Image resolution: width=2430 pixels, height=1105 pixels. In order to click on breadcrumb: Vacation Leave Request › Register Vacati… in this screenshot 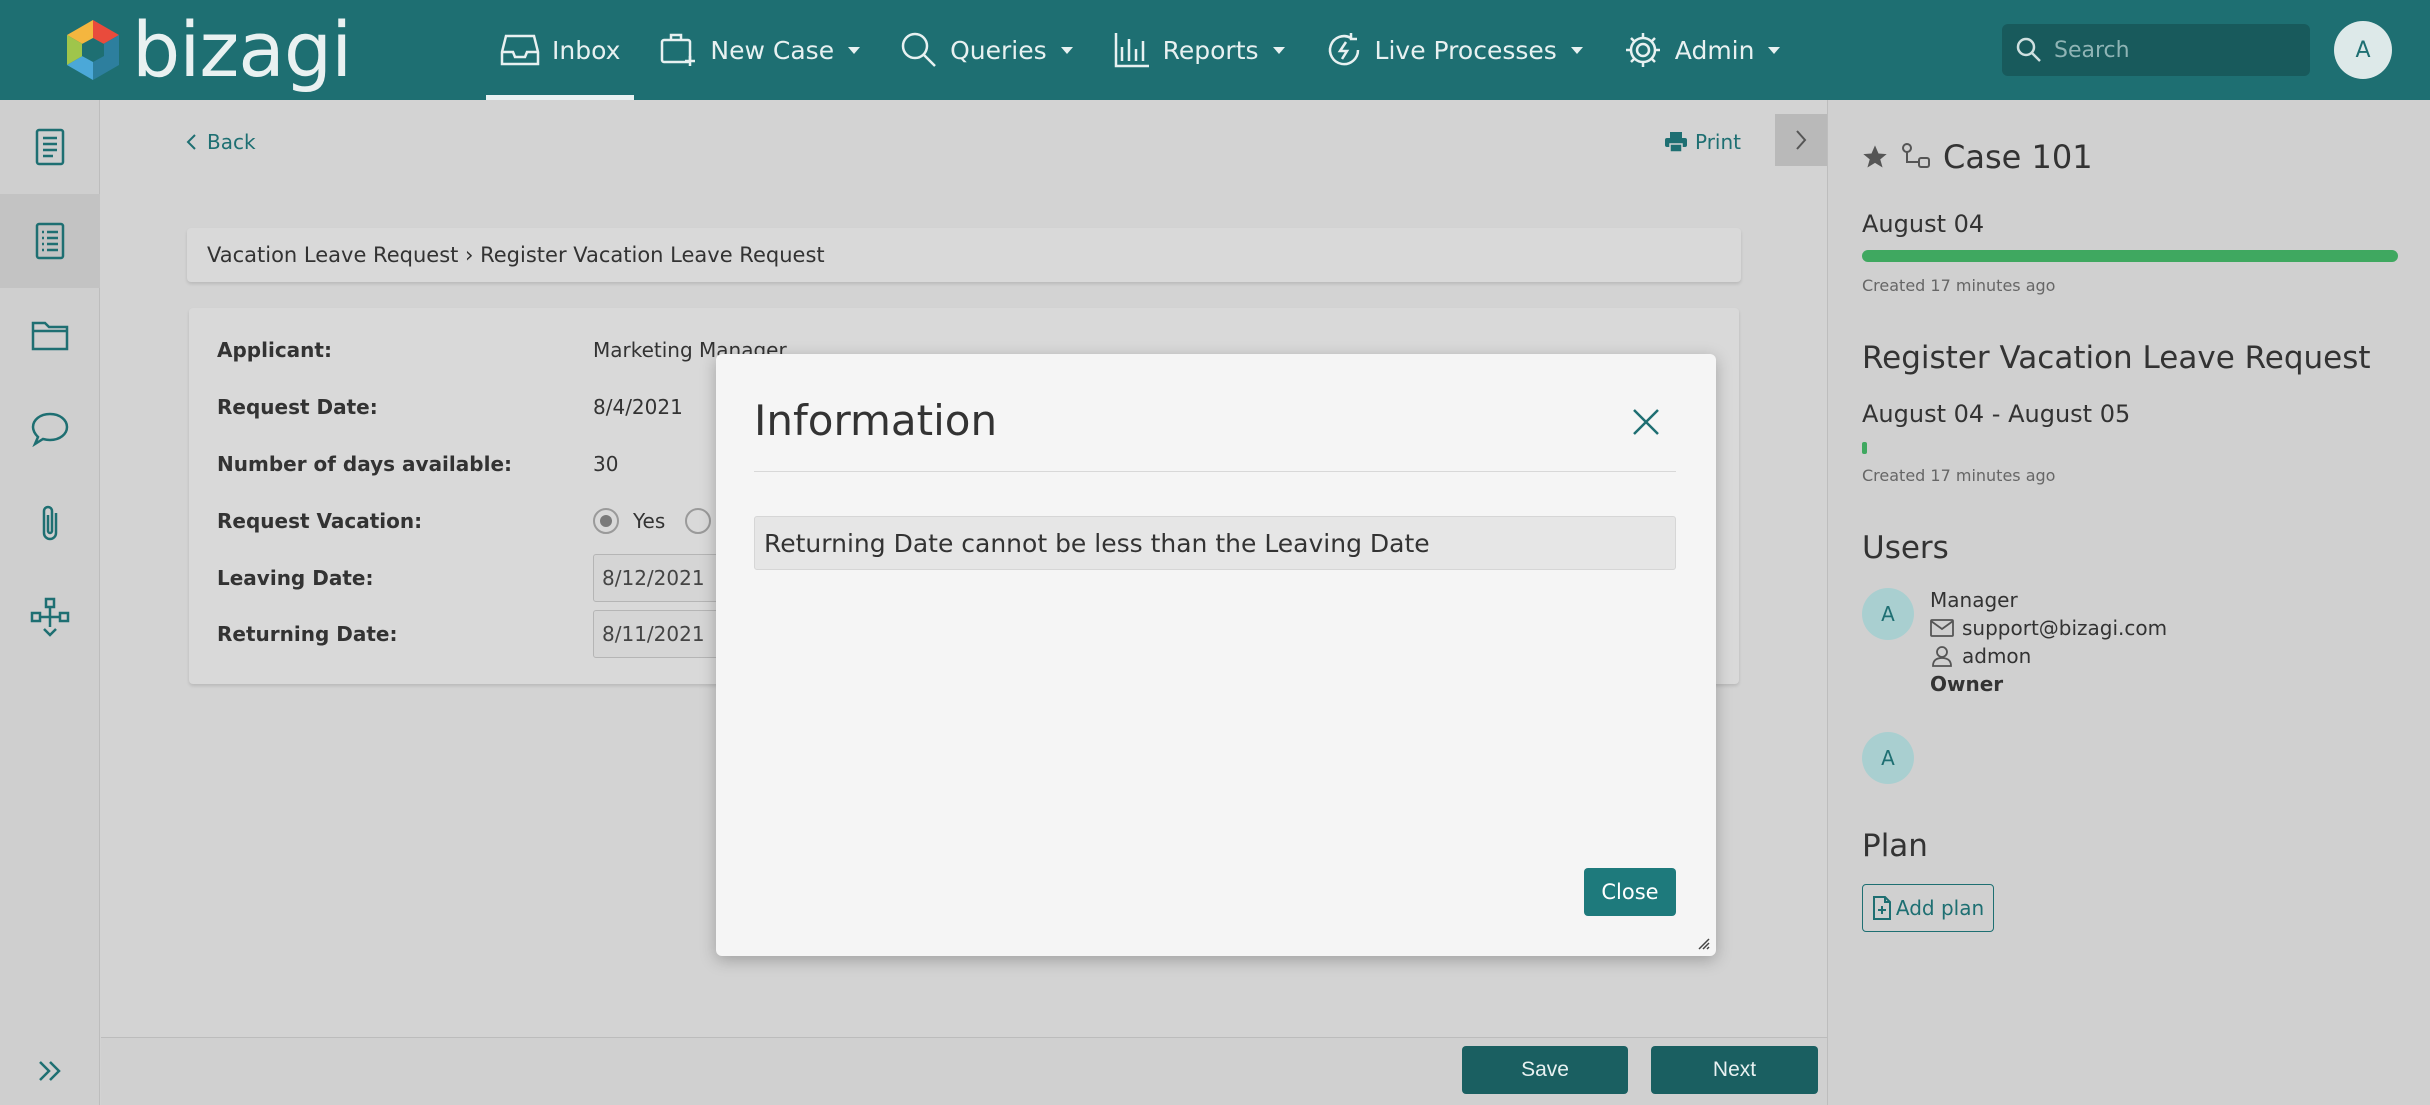, I will do `click(964, 255)`.